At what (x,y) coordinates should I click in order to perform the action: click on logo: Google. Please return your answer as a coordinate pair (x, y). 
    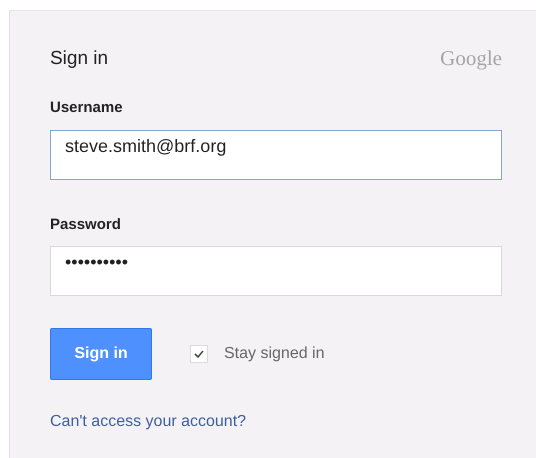
    Looking at the image, I should click on (471, 58).